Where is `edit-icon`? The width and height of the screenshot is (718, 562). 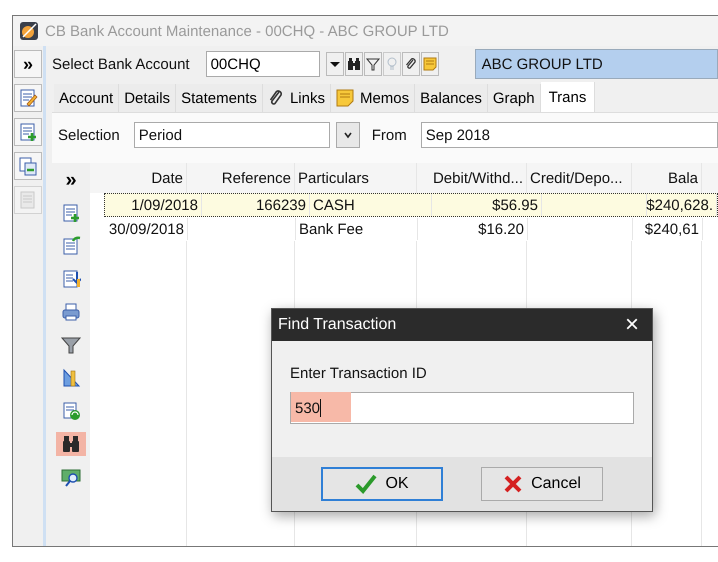 edit-icon is located at coordinates (28, 98).